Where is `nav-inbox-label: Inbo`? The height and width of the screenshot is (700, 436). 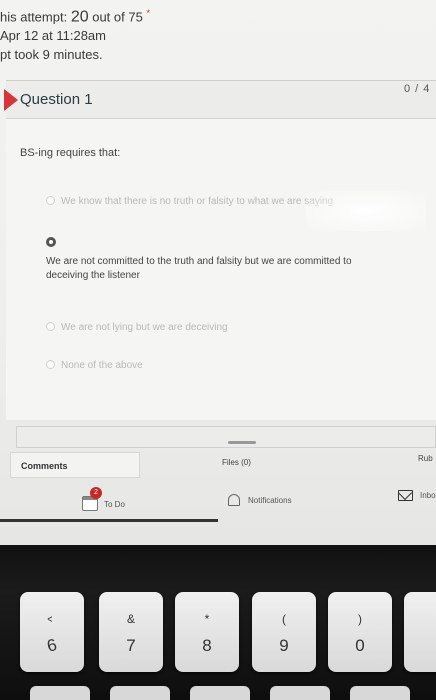 nav-inbox-label: Inbo is located at coordinates (428, 495).